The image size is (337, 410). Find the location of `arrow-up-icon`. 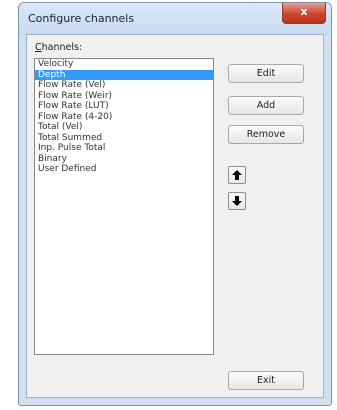

arrow-up-icon is located at coordinates (237, 175).